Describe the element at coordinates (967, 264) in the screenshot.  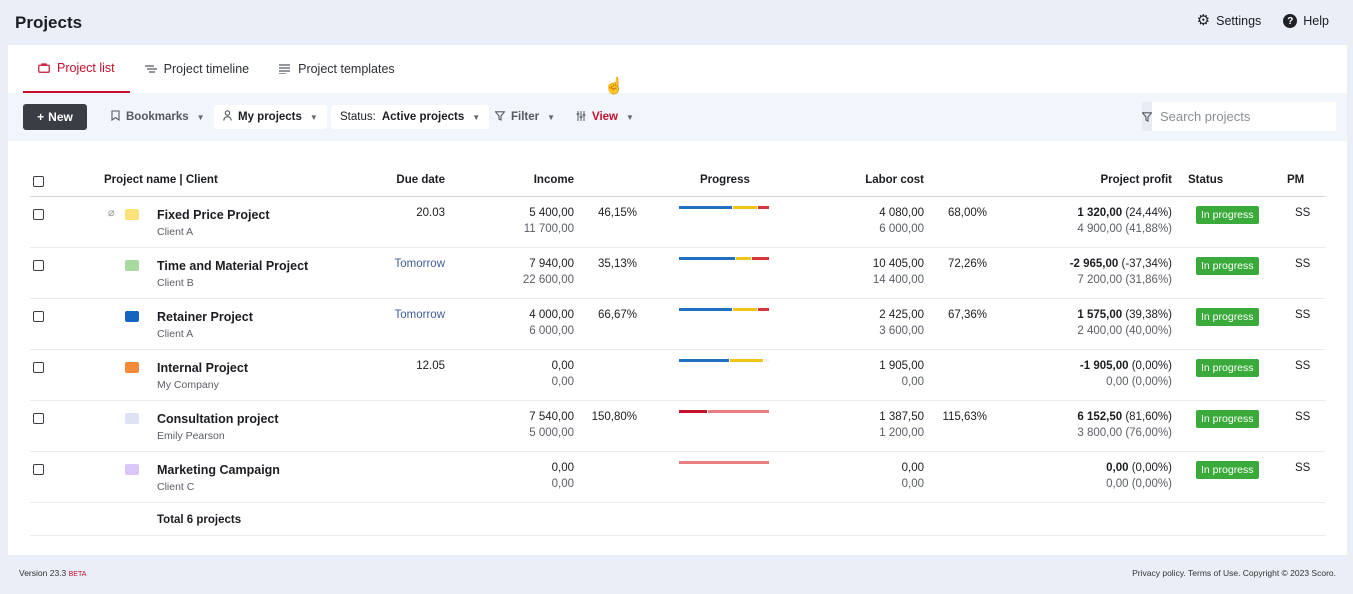
I see `labor-percent: 72,26%` at that location.